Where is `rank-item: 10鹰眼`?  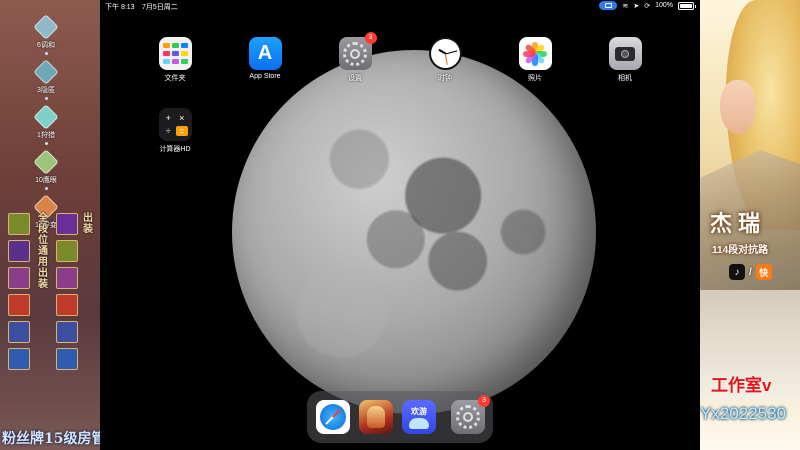
rank-item: 10鹰眼 is located at coordinates (46, 169).